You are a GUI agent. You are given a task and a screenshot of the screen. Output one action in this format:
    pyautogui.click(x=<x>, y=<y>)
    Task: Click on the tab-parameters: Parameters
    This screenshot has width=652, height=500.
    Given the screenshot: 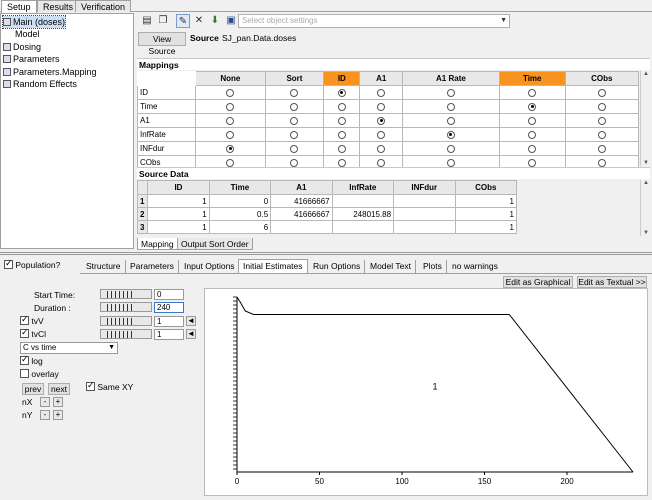 What is the action you would take?
    pyautogui.click(x=152, y=266)
    